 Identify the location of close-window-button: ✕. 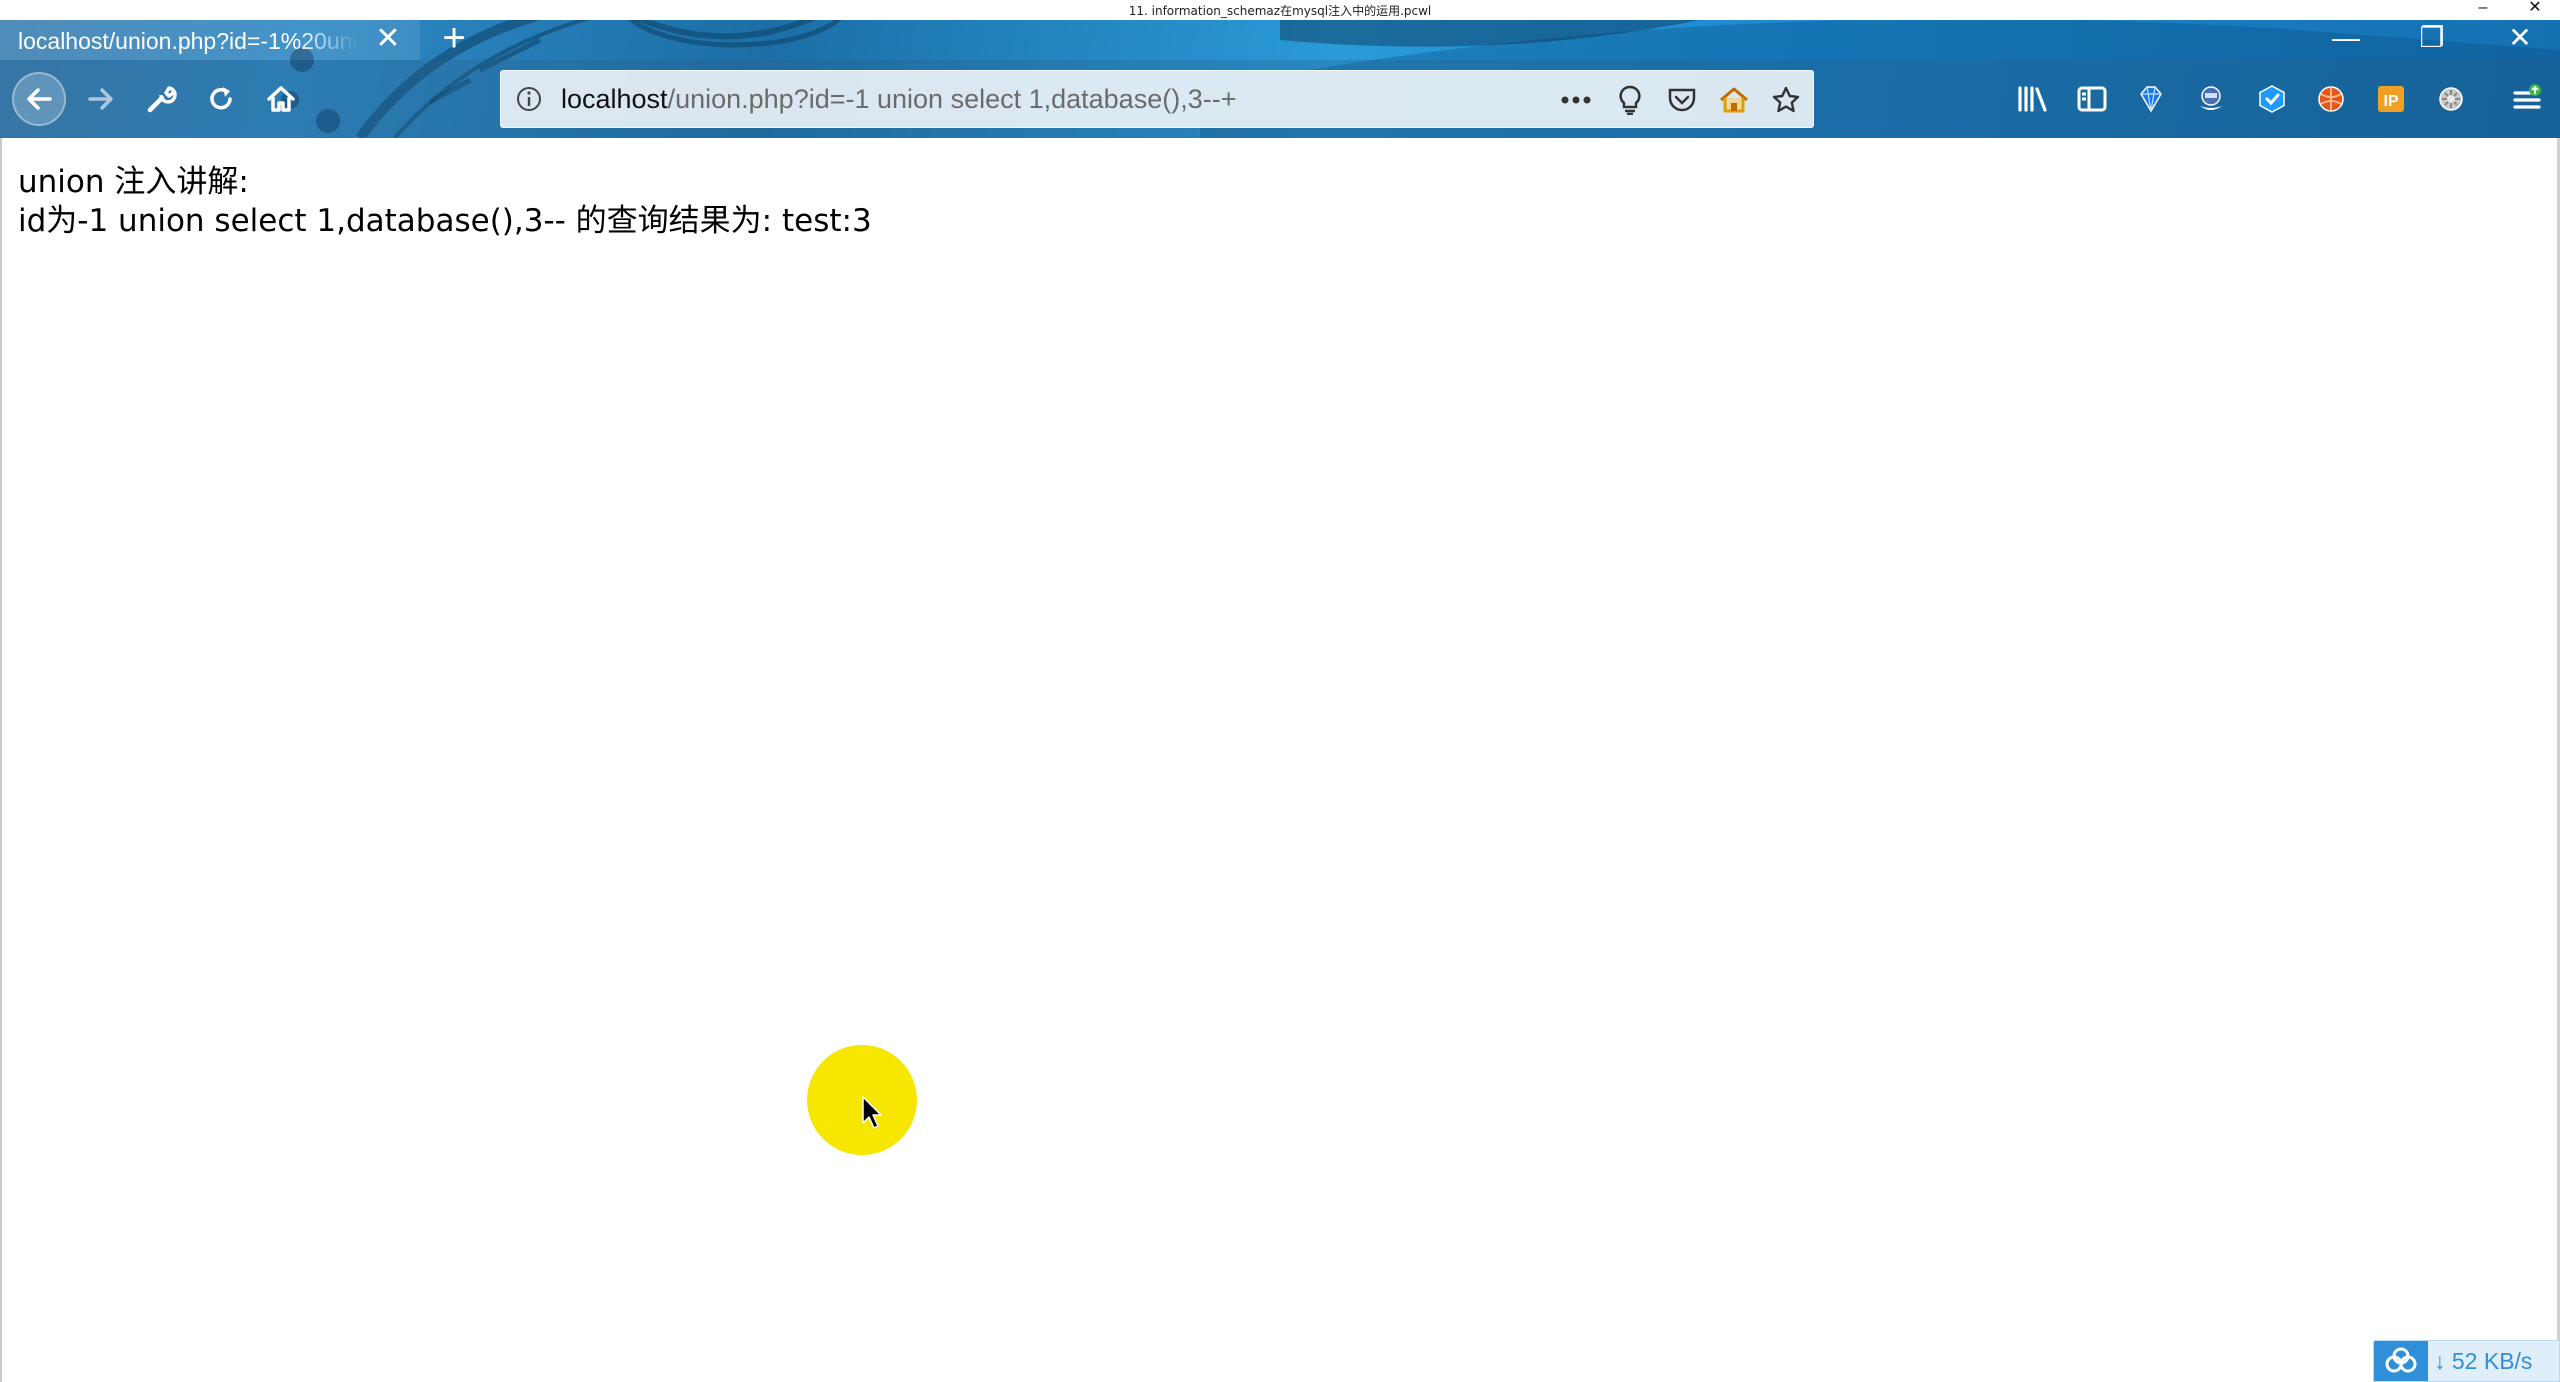
(2520, 40).